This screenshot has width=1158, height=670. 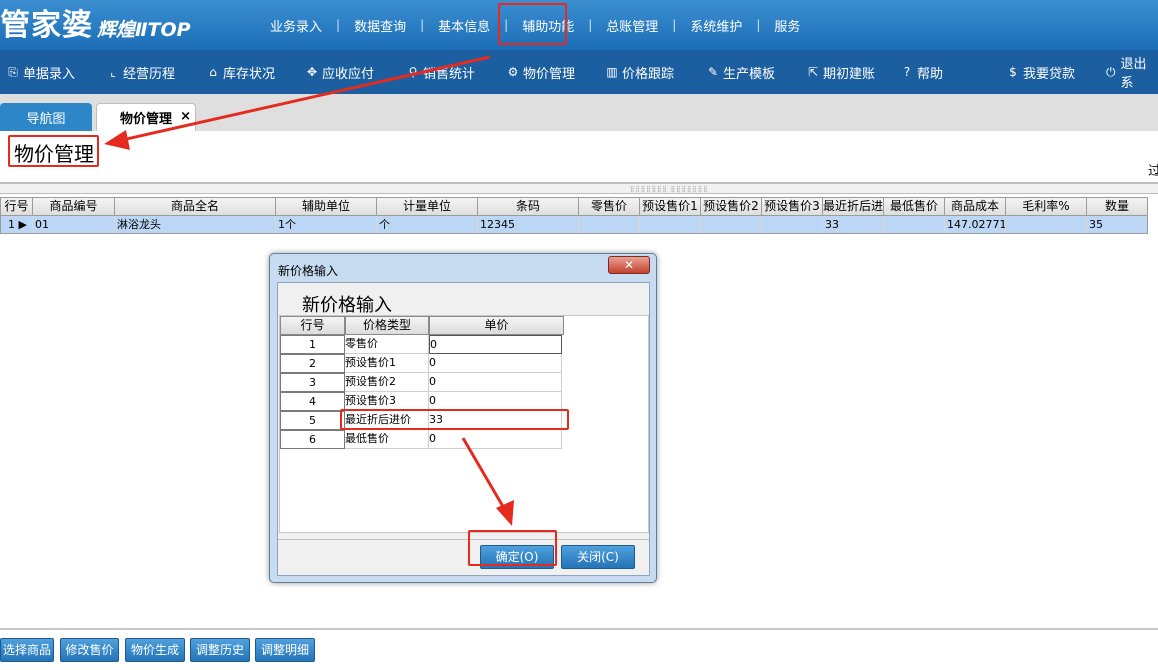 I want to click on generate-price-button: 物价生成, so click(x=155, y=650).